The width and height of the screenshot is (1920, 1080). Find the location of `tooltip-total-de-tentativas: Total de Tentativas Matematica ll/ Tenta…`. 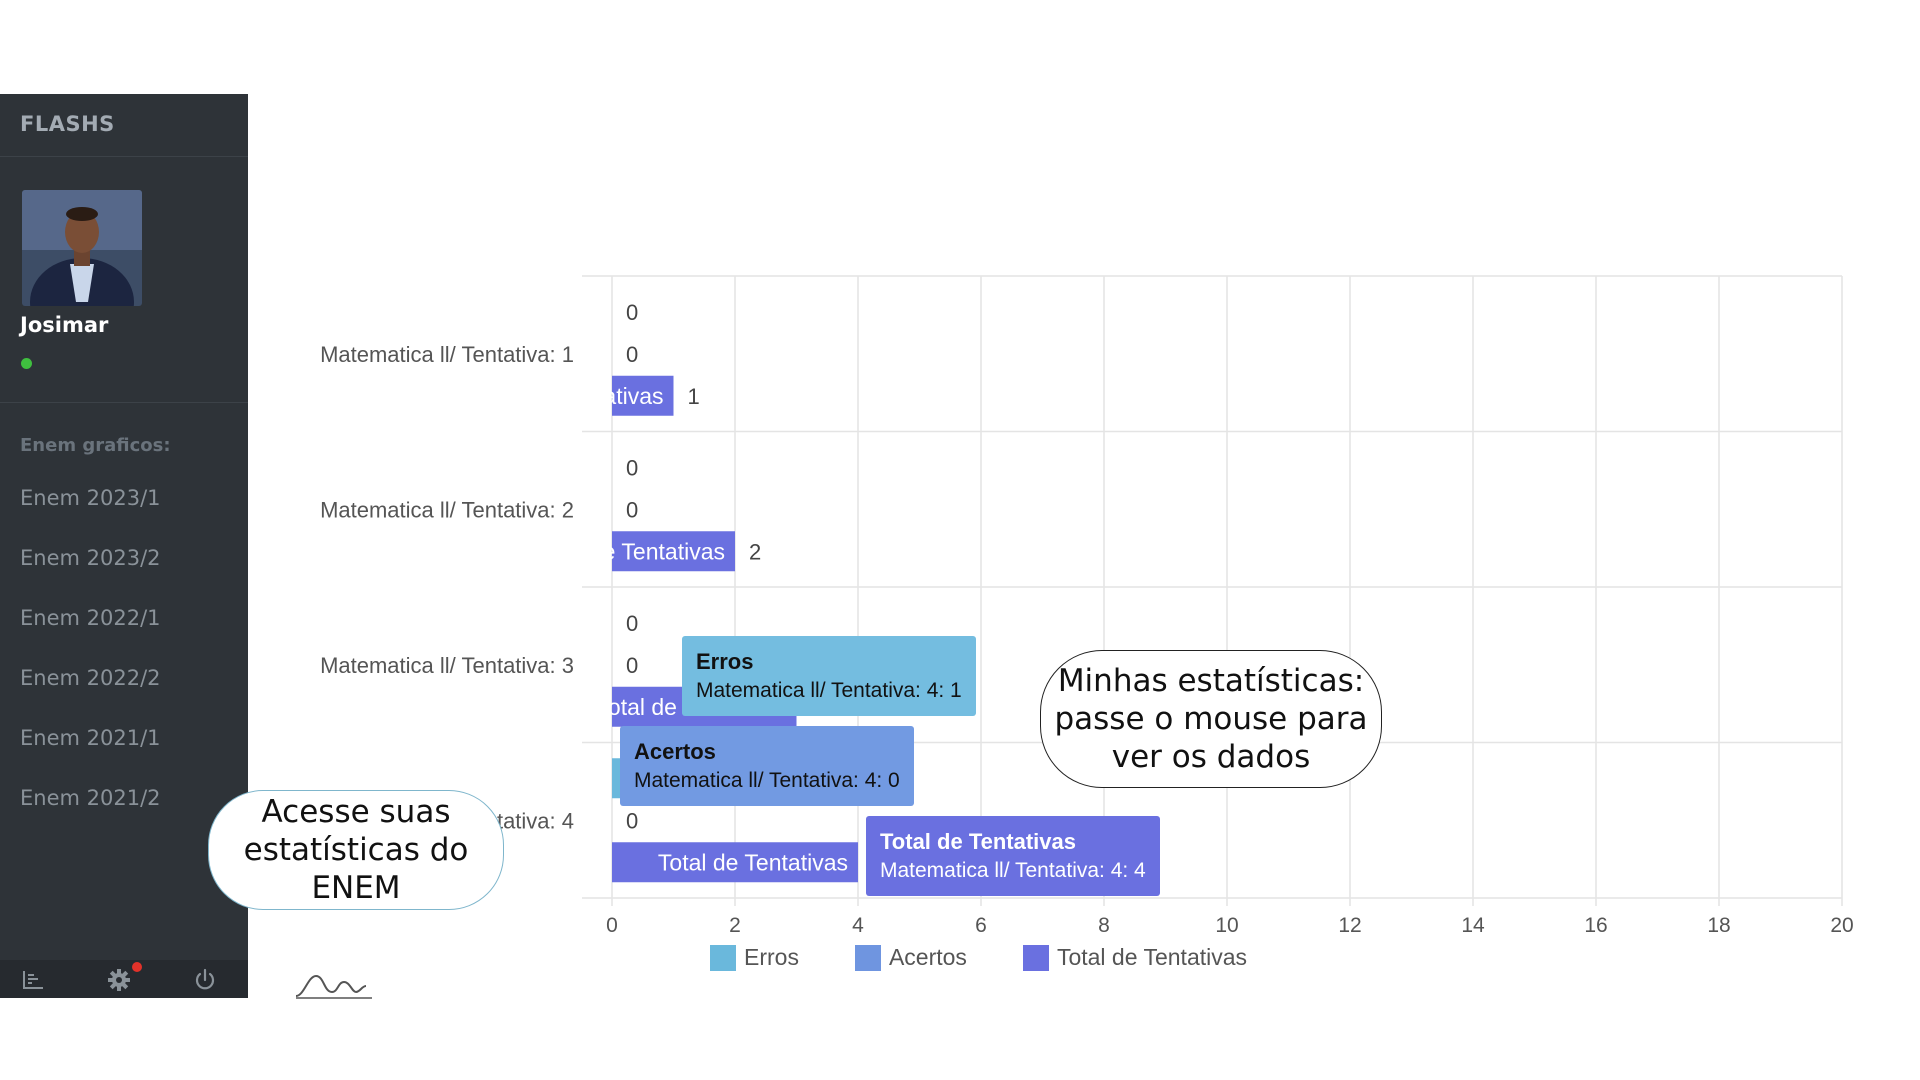

tooltip-total-de-tentativas: Total de Tentativas Matematica ll/ Tenta… is located at coordinates (1013, 856).